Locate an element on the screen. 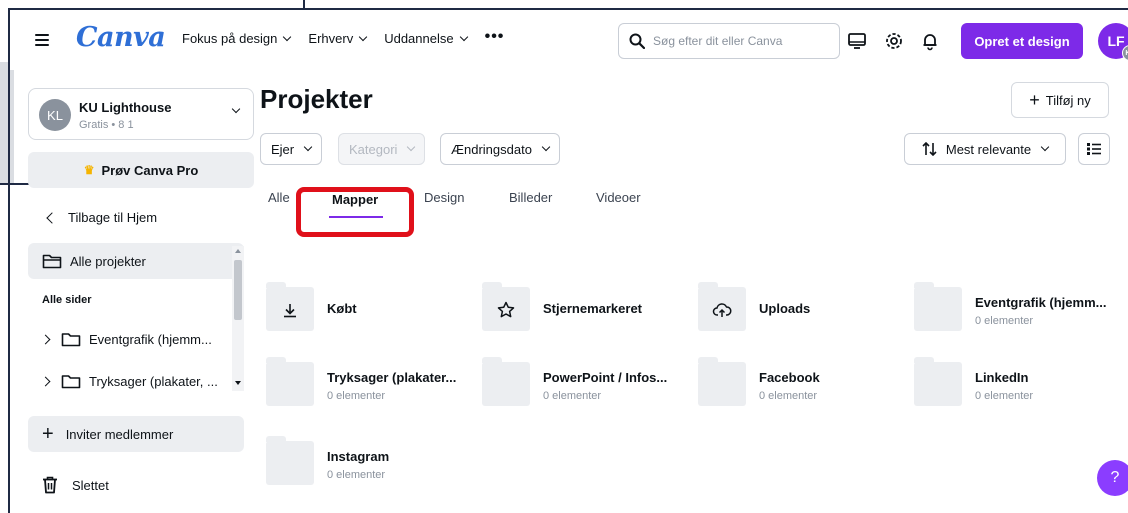 Image resolution: width=1128 pixels, height=513 pixels. invite-members-button: + Inviter medlemmer is located at coordinates (136, 434).